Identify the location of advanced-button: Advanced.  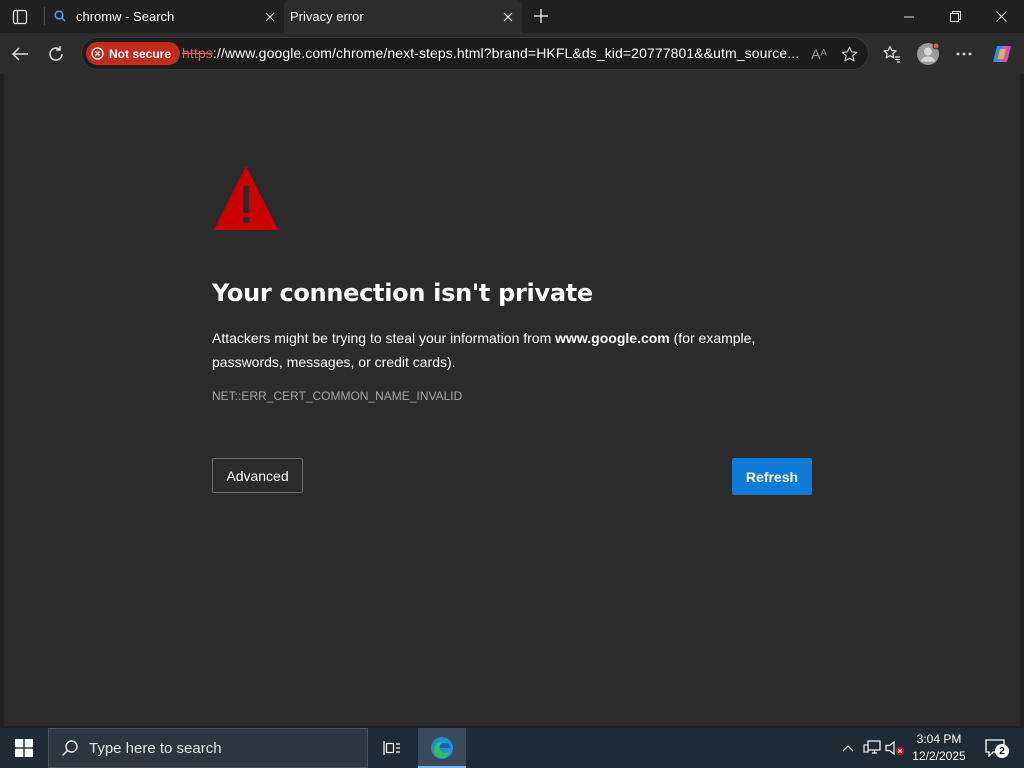
(257, 475).